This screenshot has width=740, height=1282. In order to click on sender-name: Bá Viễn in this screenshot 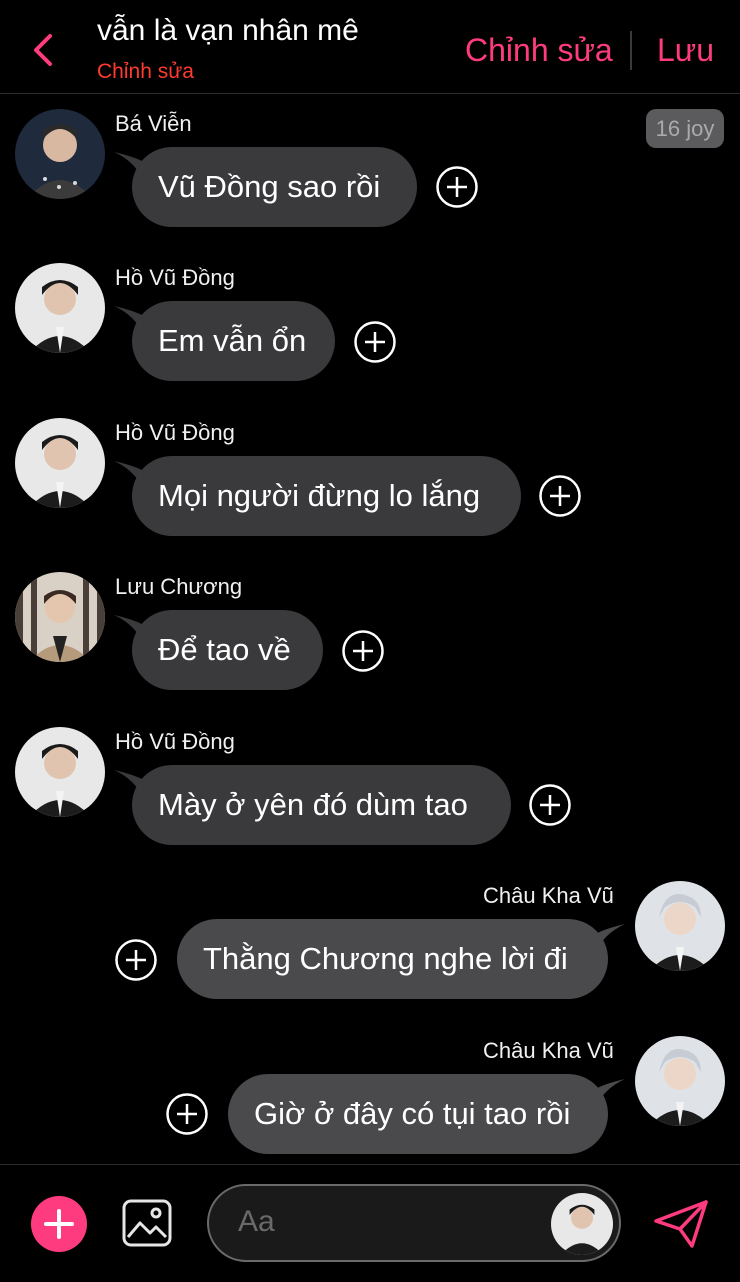, I will do `click(153, 123)`.